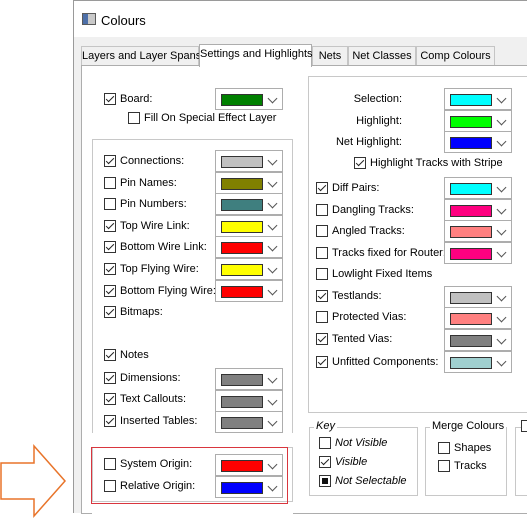 The image size is (527, 525). Describe the element at coordinates (322, 362) in the screenshot. I see `unfitted-components-checkbox` at that location.